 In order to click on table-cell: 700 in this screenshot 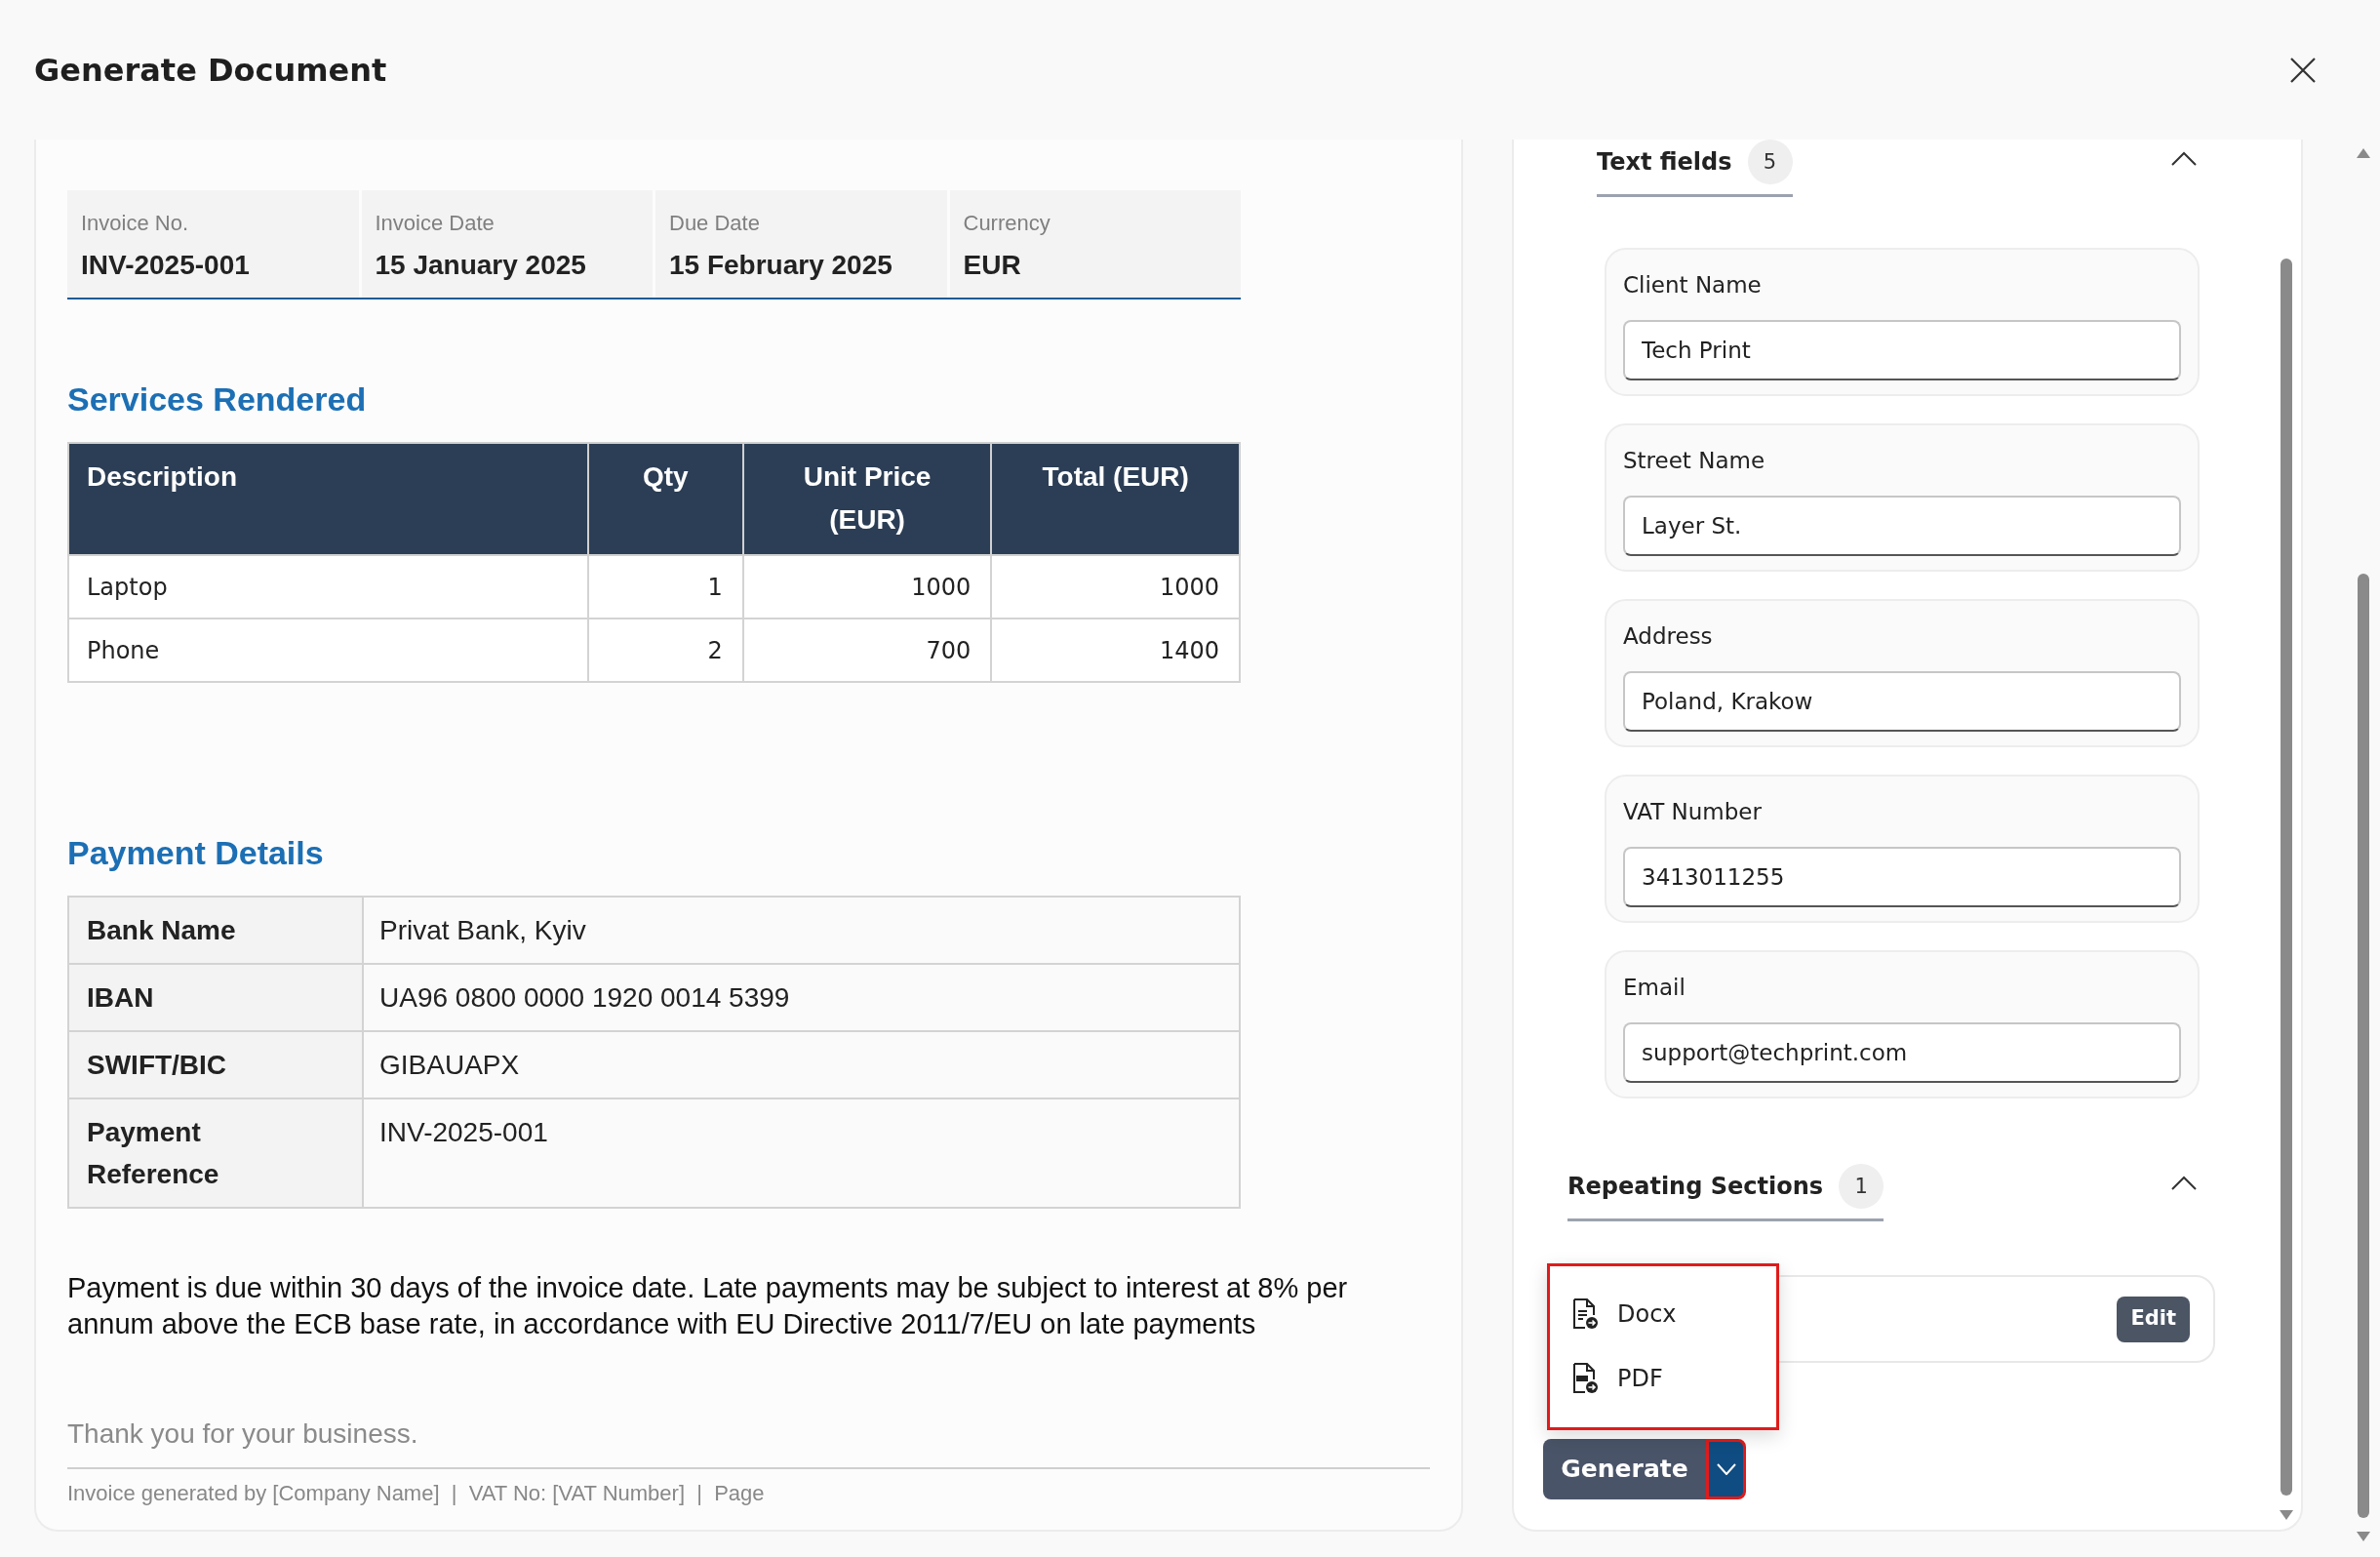, I will do `click(867, 650)`.